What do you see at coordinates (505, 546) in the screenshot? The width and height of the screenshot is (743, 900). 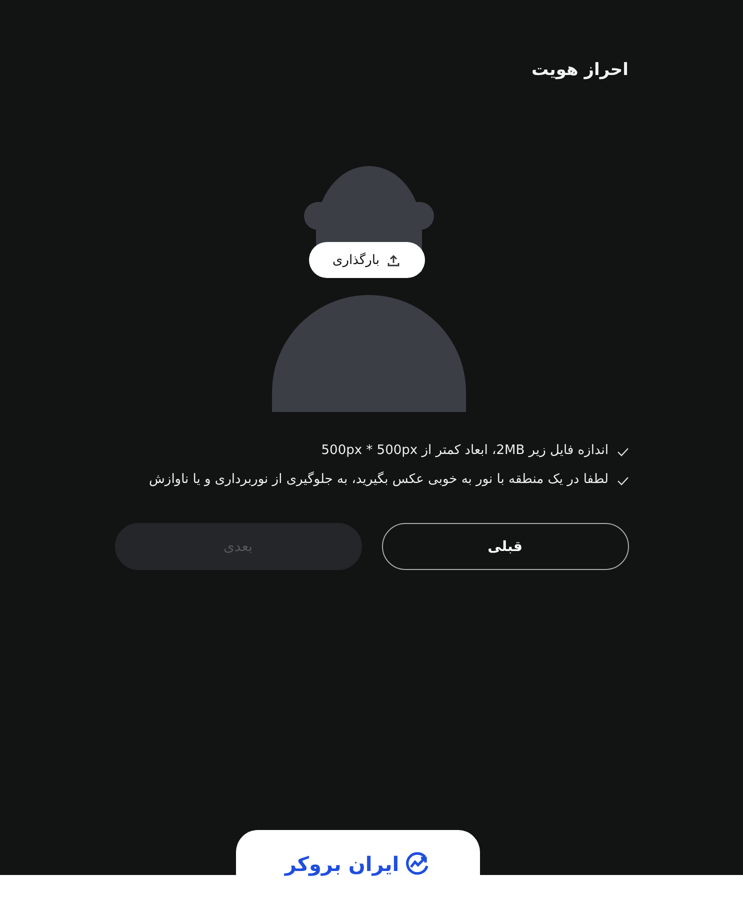 I see `previous-button: قبلی` at bounding box center [505, 546].